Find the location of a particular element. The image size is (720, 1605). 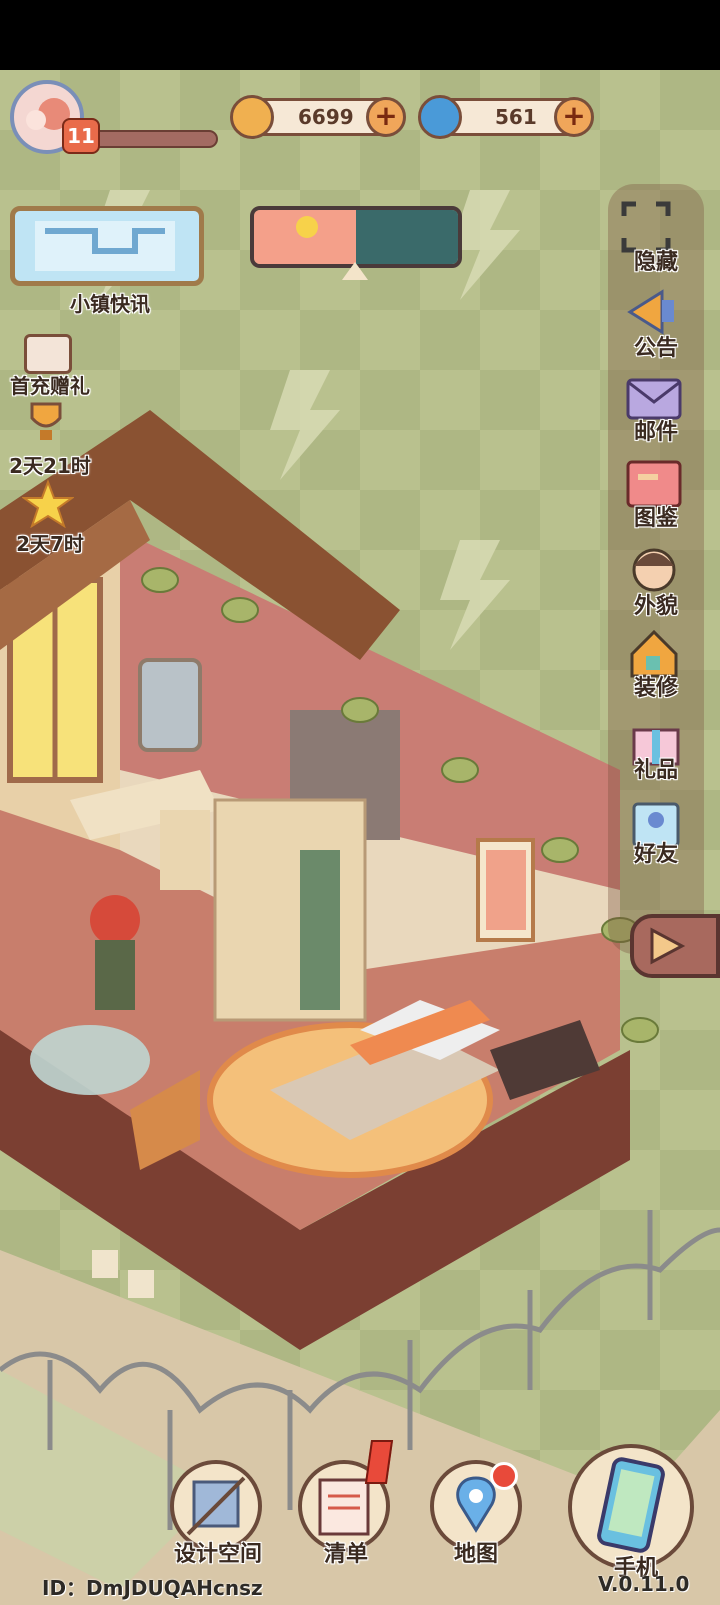

album-label: 图鉴 is located at coordinates (655, 518).